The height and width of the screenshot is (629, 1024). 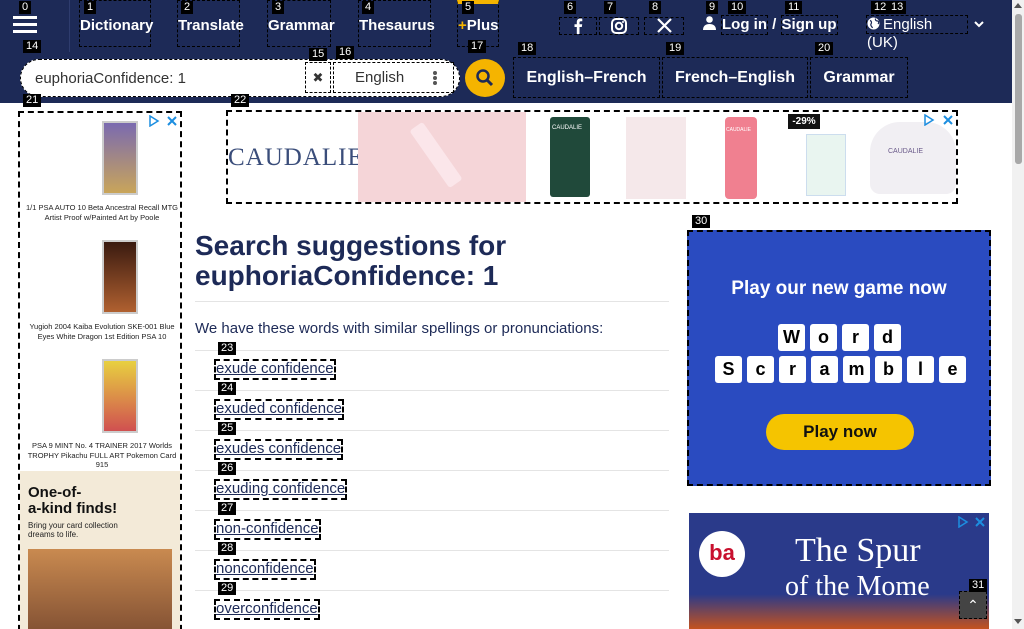 I want to click on suggestion-link: exuding confidence, so click(x=281, y=489).